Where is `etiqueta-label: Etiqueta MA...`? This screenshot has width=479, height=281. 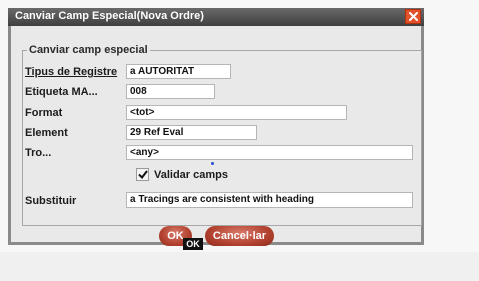
etiqueta-label: Etiqueta MA... is located at coordinates (61, 92).